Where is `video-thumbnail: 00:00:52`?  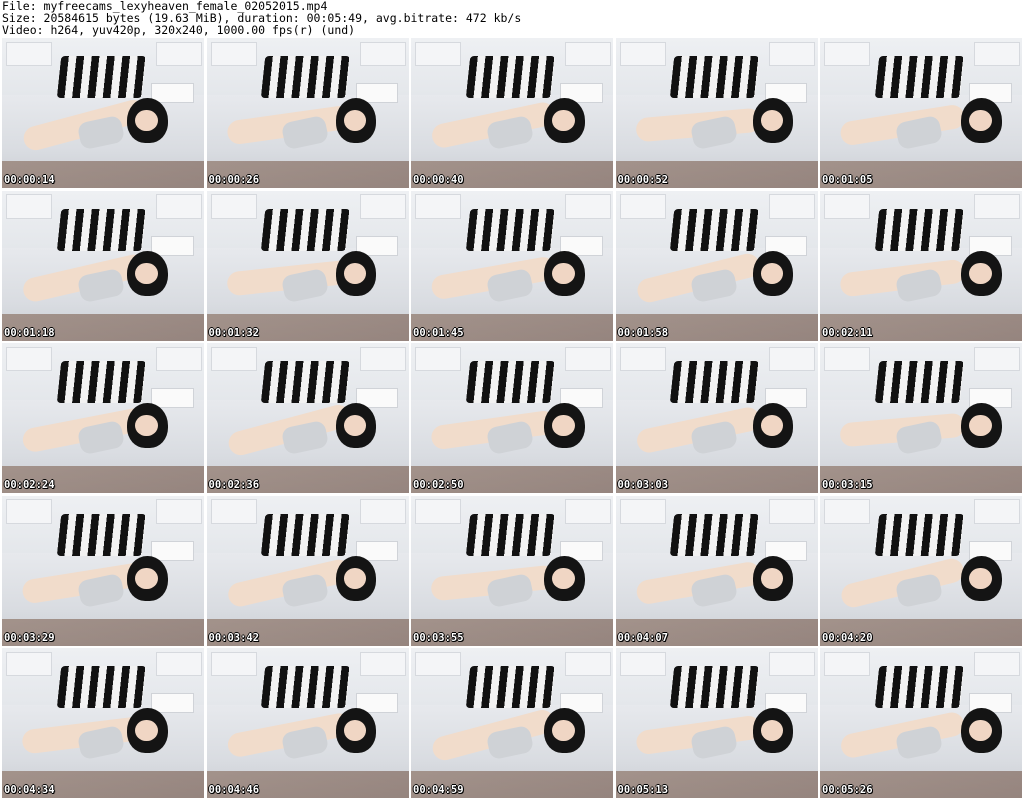
video-thumbnail: 00:00:52 is located at coordinates (716, 113).